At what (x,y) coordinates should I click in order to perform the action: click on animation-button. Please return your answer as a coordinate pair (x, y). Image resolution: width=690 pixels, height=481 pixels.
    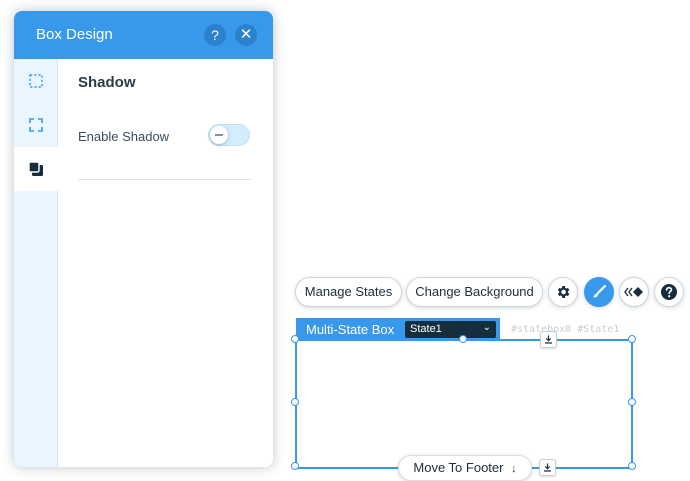
    Looking at the image, I should click on (634, 292).